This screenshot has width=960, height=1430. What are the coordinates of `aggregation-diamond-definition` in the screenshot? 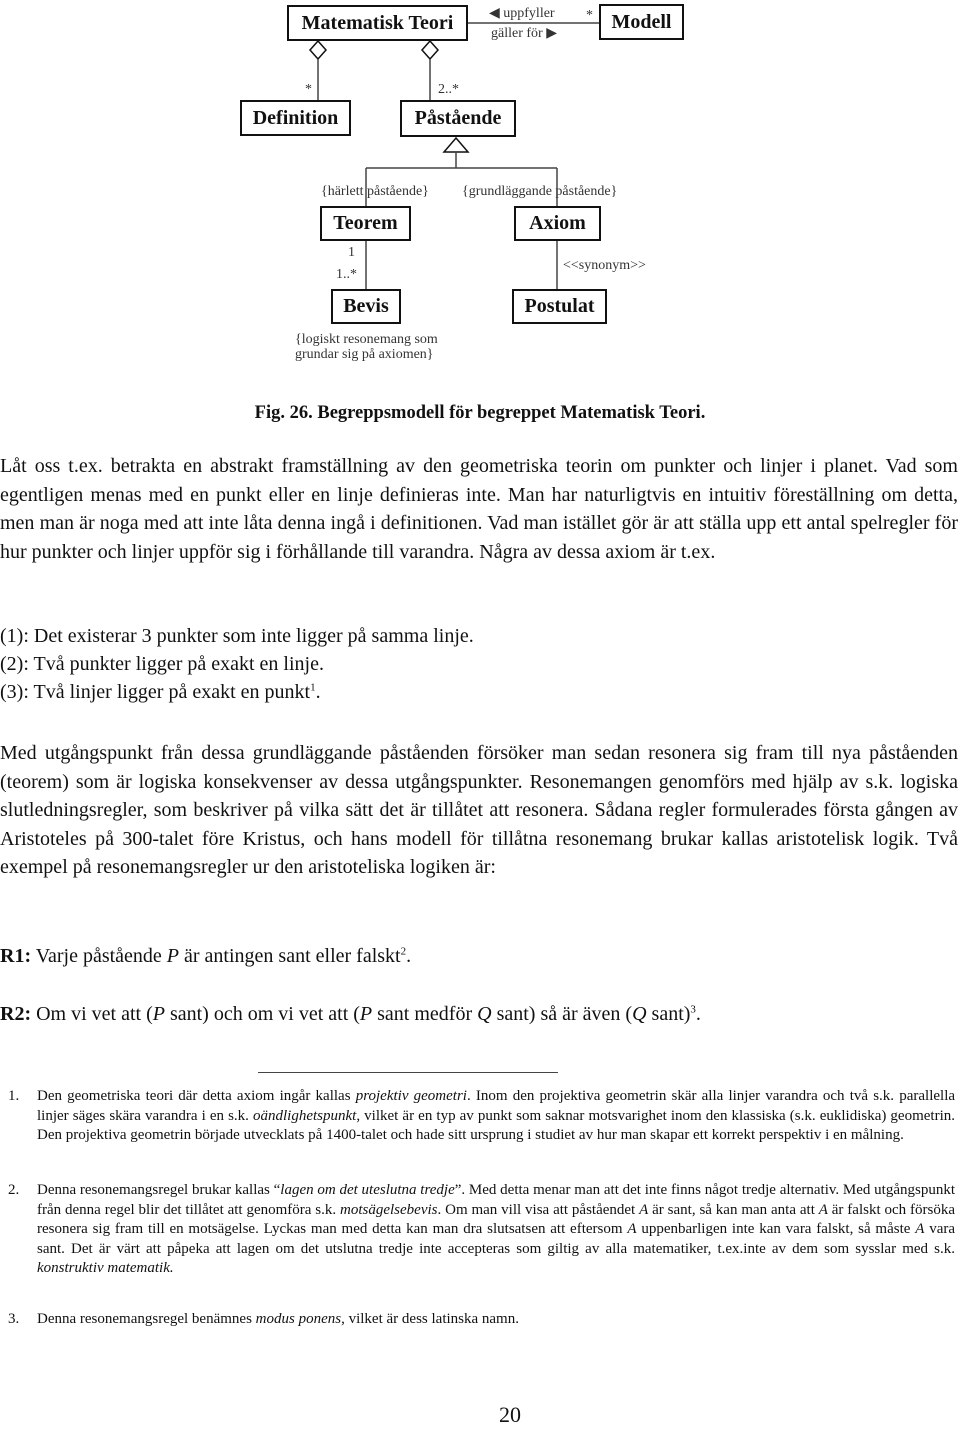 It's located at (318, 50).